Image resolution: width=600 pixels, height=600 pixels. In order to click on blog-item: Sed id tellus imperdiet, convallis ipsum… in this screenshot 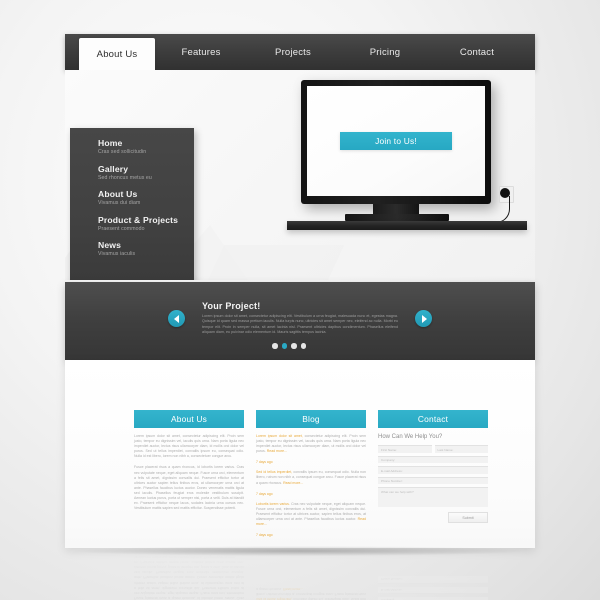, I will do `click(311, 482)`.